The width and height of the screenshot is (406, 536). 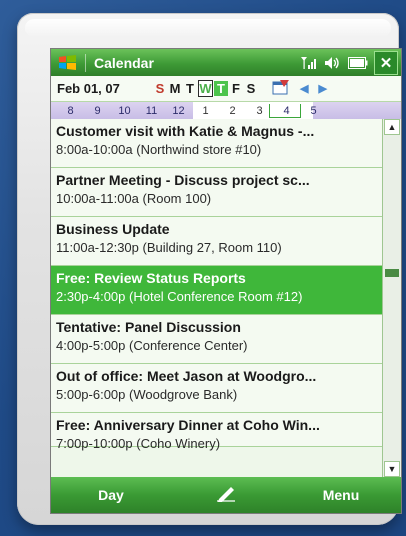 What do you see at coordinates (70, 110) in the screenshot?
I see `hour-label: 8` at bounding box center [70, 110].